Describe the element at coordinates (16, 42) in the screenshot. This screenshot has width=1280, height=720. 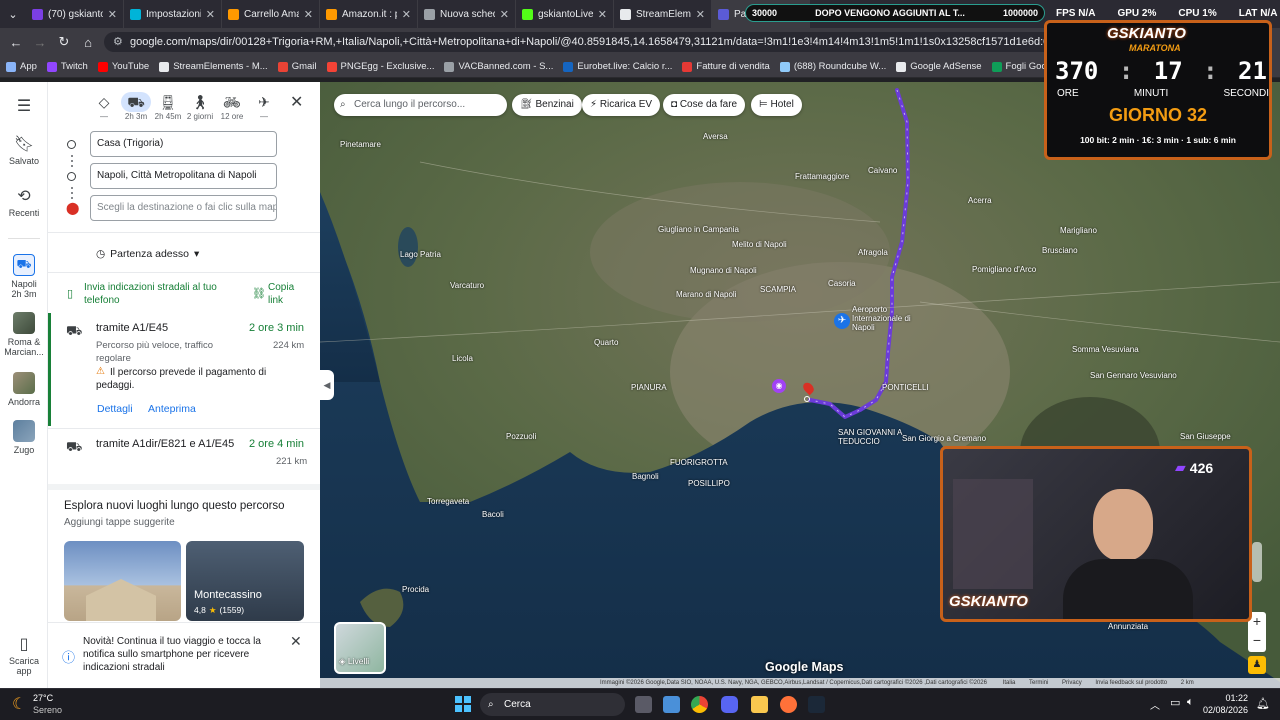
I see `back-icon: ←` at that location.